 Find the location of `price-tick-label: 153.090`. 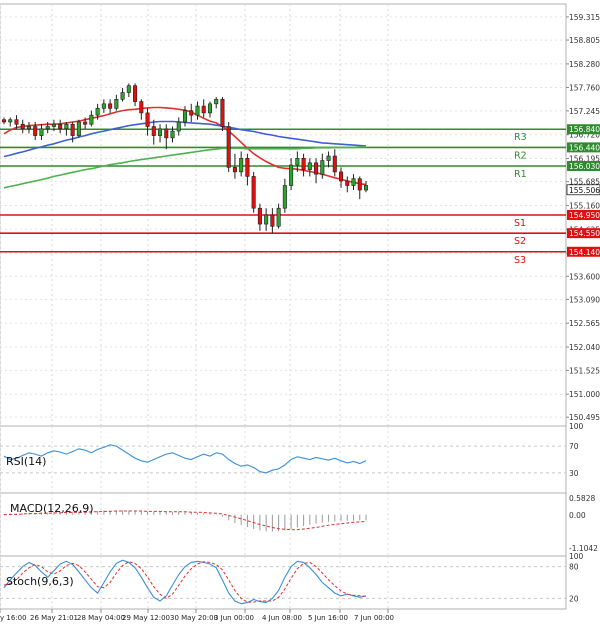

price-tick-label: 153.090 is located at coordinates (584, 299).